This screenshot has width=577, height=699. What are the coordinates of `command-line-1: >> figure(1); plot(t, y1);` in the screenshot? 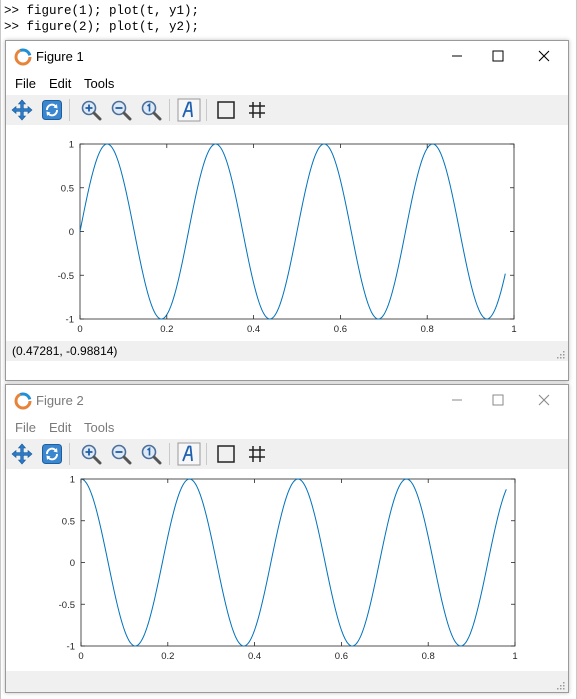 It's located at (101, 11).